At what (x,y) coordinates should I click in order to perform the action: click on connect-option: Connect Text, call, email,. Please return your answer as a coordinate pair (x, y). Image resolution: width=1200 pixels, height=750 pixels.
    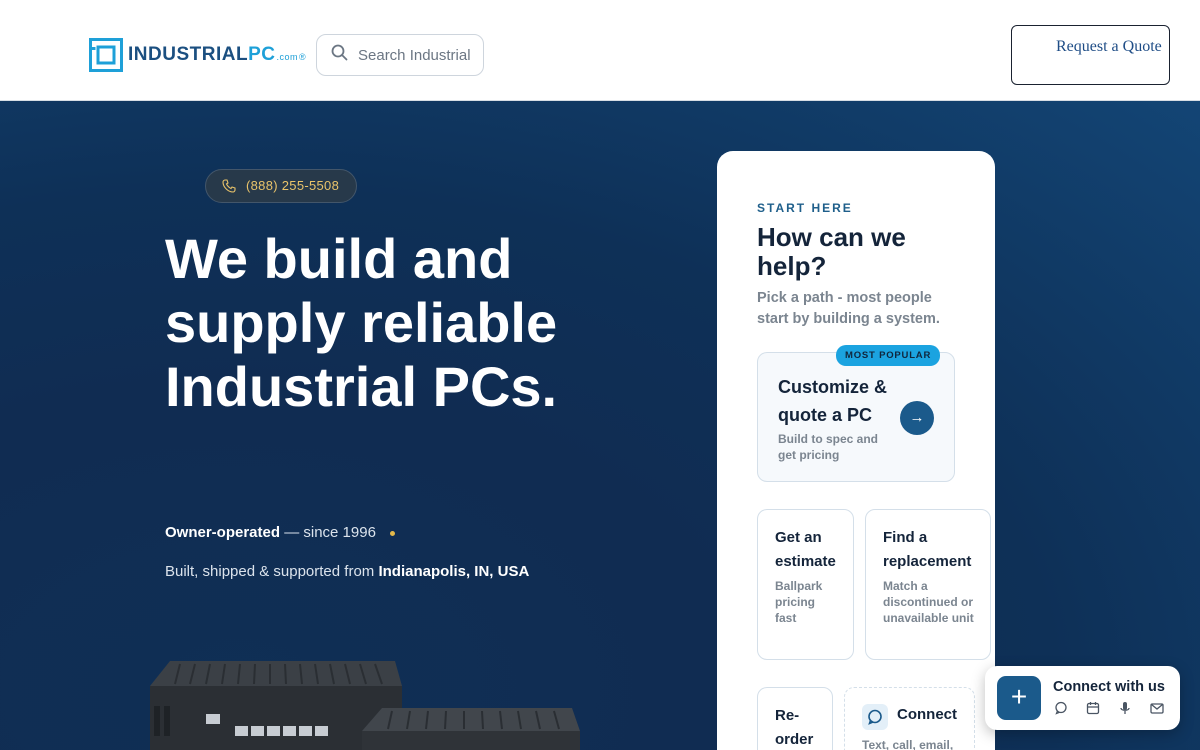
    Looking at the image, I should click on (909, 718).